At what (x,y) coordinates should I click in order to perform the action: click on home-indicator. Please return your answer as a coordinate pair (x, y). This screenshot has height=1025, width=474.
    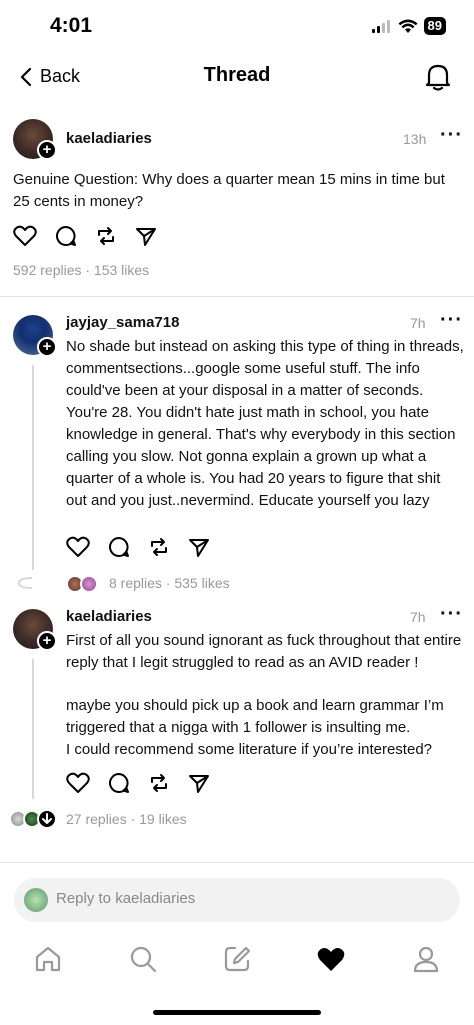
    Looking at the image, I should click on (237, 1012).